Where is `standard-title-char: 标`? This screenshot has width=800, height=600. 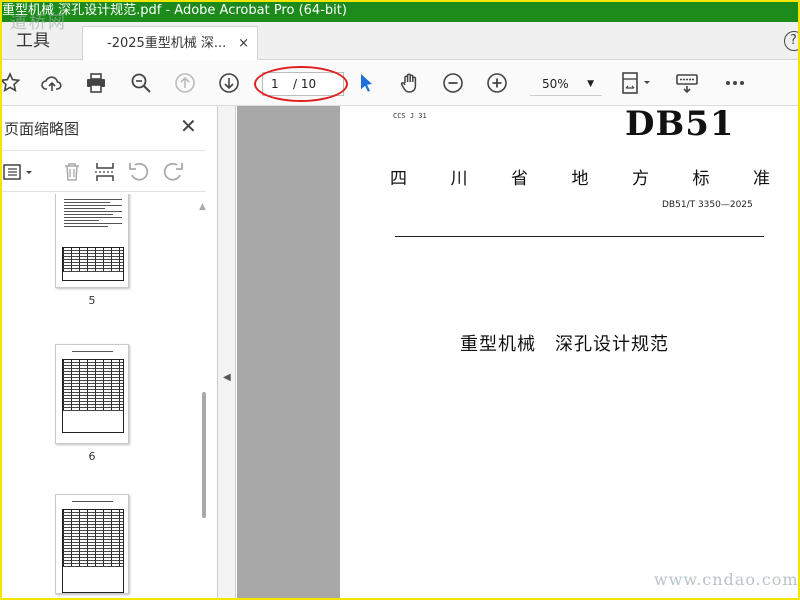
standard-title-char: 标 is located at coordinates (701, 179).